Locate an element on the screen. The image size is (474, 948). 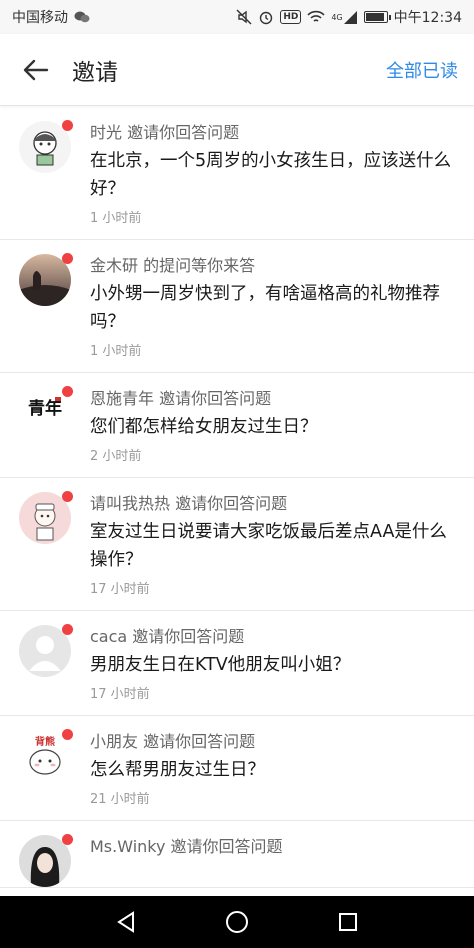
invitation-meta: Ms.Winky 邀请你回答问题 is located at coordinates (274, 847).